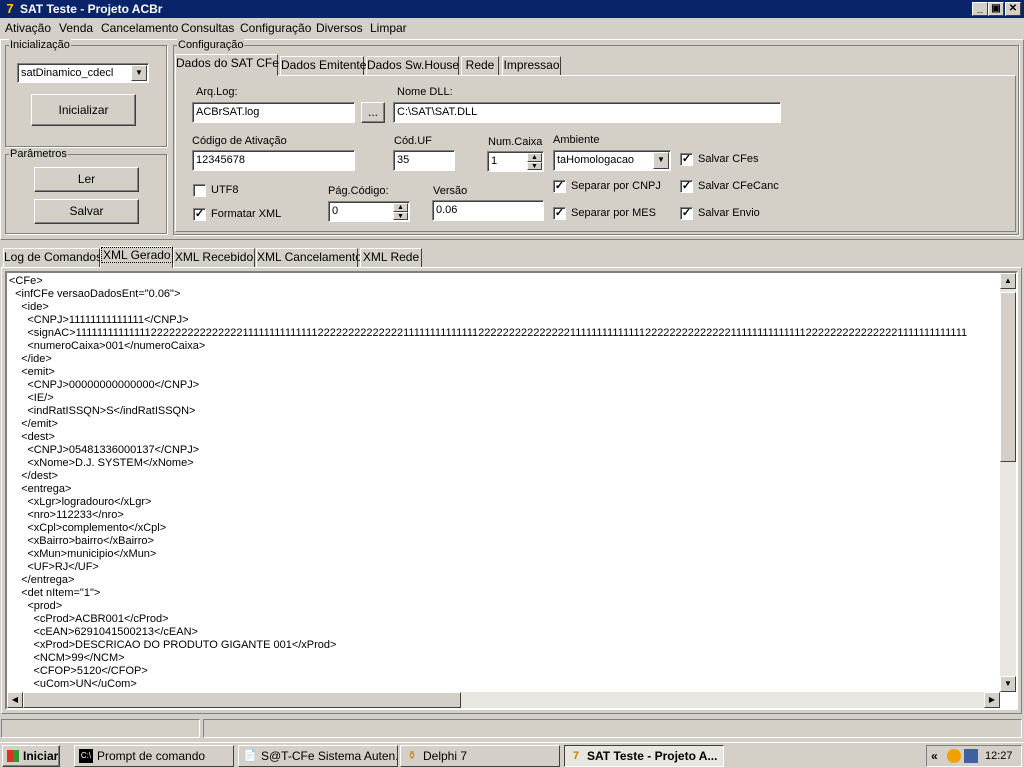  I want to click on num-caixa-down-icon: ▼, so click(534, 166).